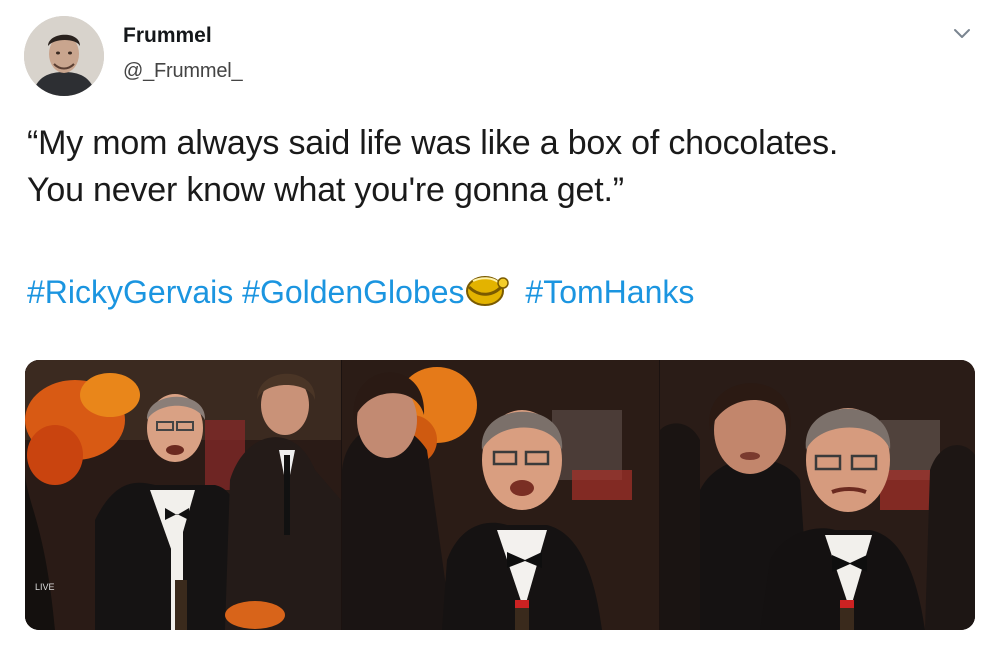 This screenshot has height=651, width=1000. What do you see at coordinates (325, 190) in the screenshot?
I see `tweet-text-line: You never know what you're gonna get.”` at bounding box center [325, 190].